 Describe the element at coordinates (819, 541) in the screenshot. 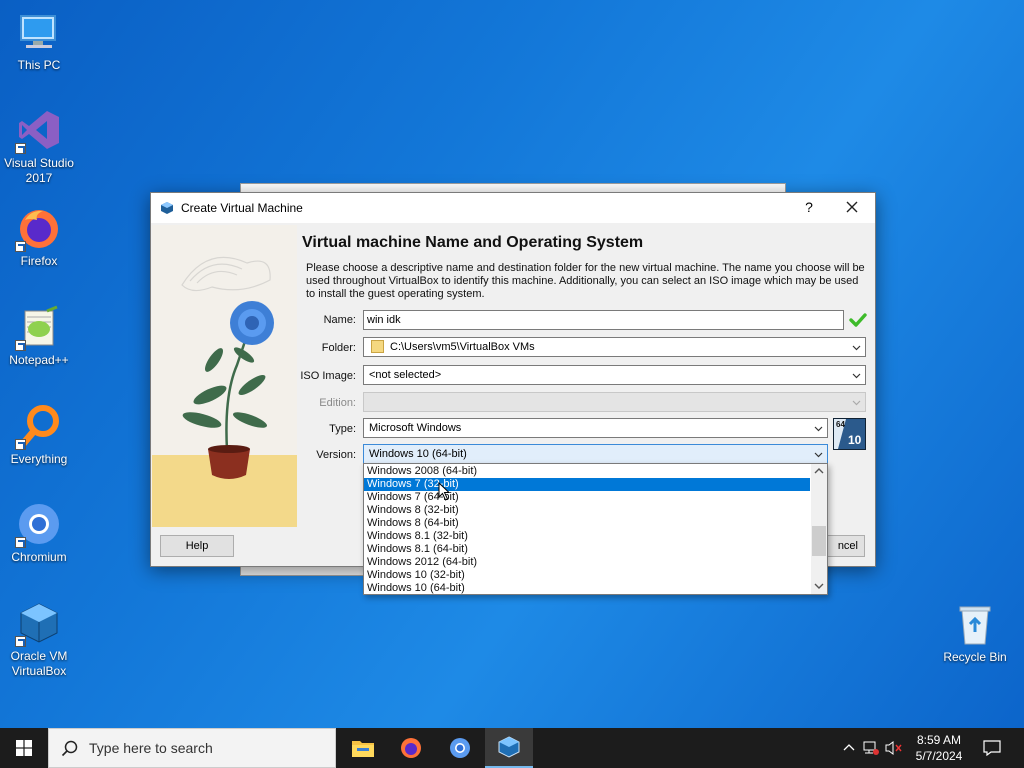

I see `scrollbar-thumb` at that location.